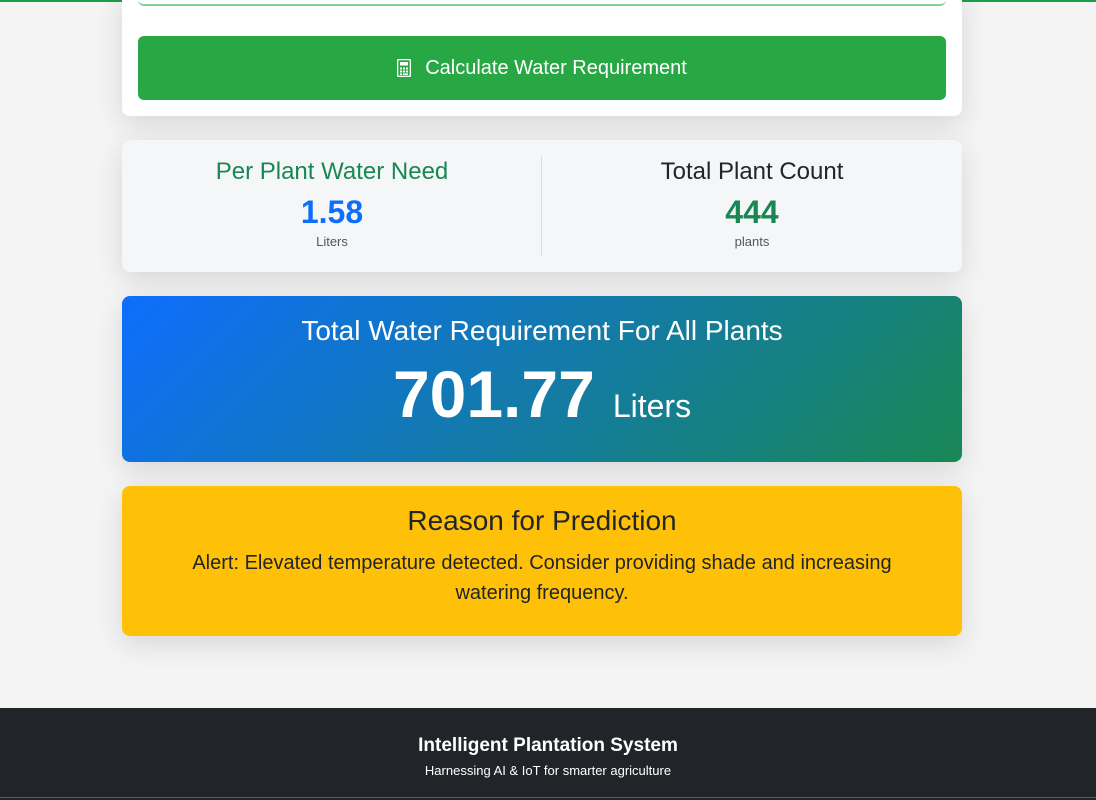  Describe the element at coordinates (548, 797) in the screenshot. I see `footer-divider` at that location.